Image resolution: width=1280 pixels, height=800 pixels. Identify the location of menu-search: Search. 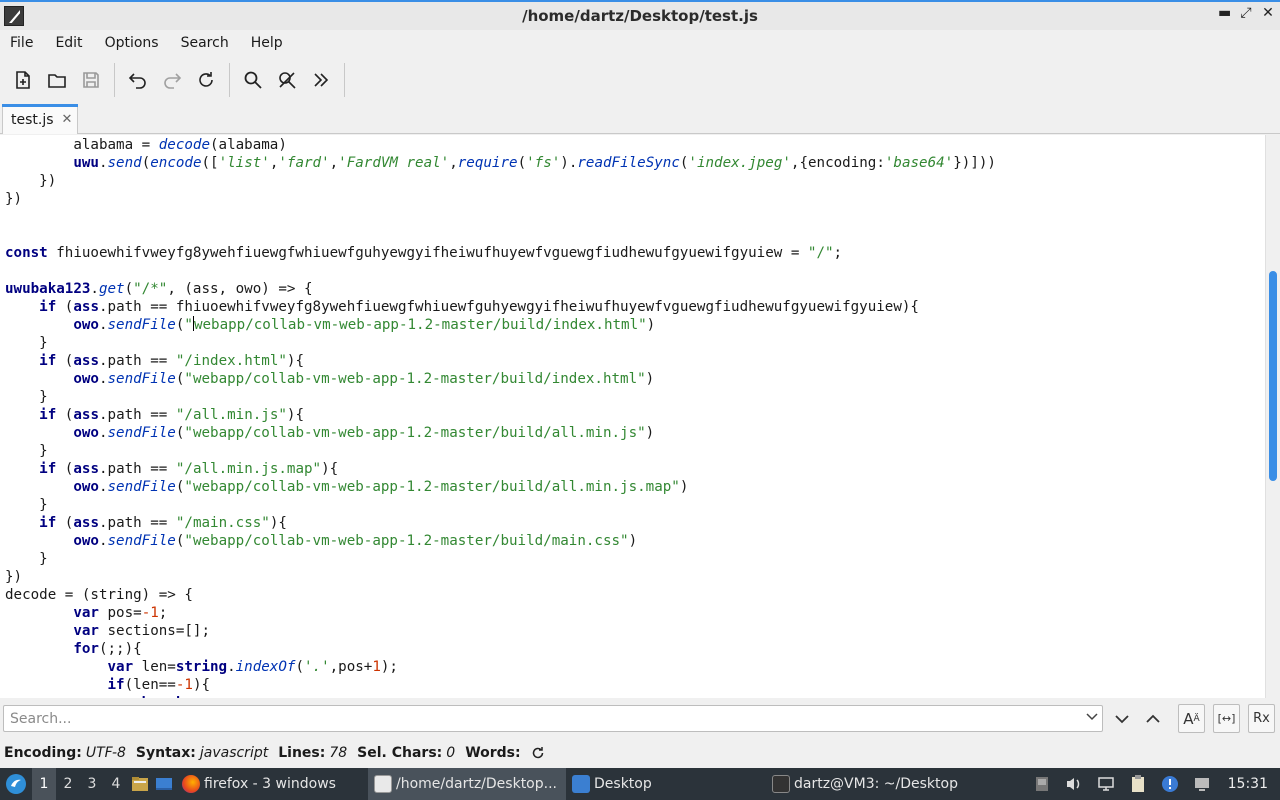
(205, 43).